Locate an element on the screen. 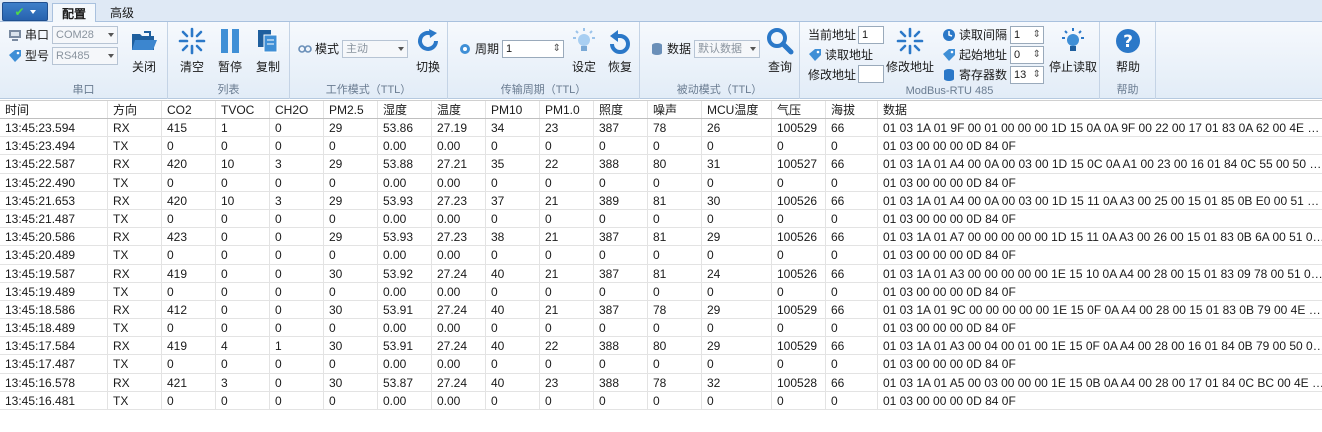 The image size is (1322, 432). stop-read-button: 停止读取 is located at coordinates (1073, 50).